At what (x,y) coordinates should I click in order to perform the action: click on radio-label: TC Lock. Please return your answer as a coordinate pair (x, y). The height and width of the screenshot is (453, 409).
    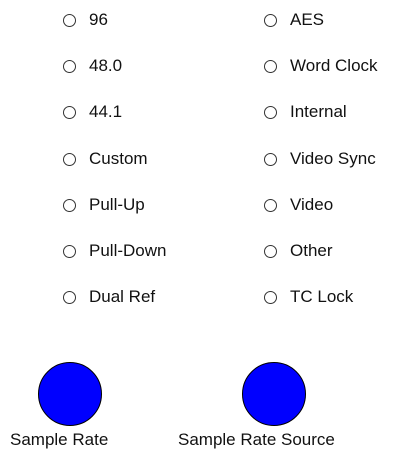
    Looking at the image, I should click on (322, 296).